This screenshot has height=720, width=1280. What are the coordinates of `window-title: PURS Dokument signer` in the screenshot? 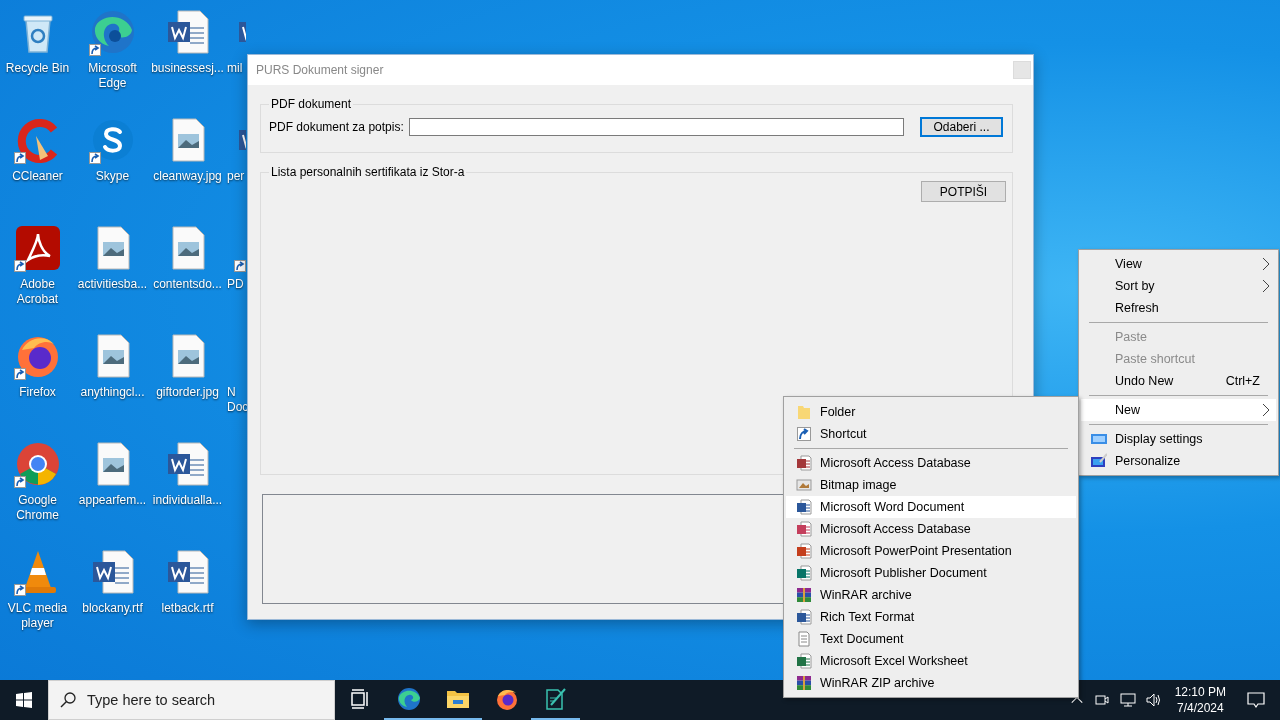 It's located at (320, 70).